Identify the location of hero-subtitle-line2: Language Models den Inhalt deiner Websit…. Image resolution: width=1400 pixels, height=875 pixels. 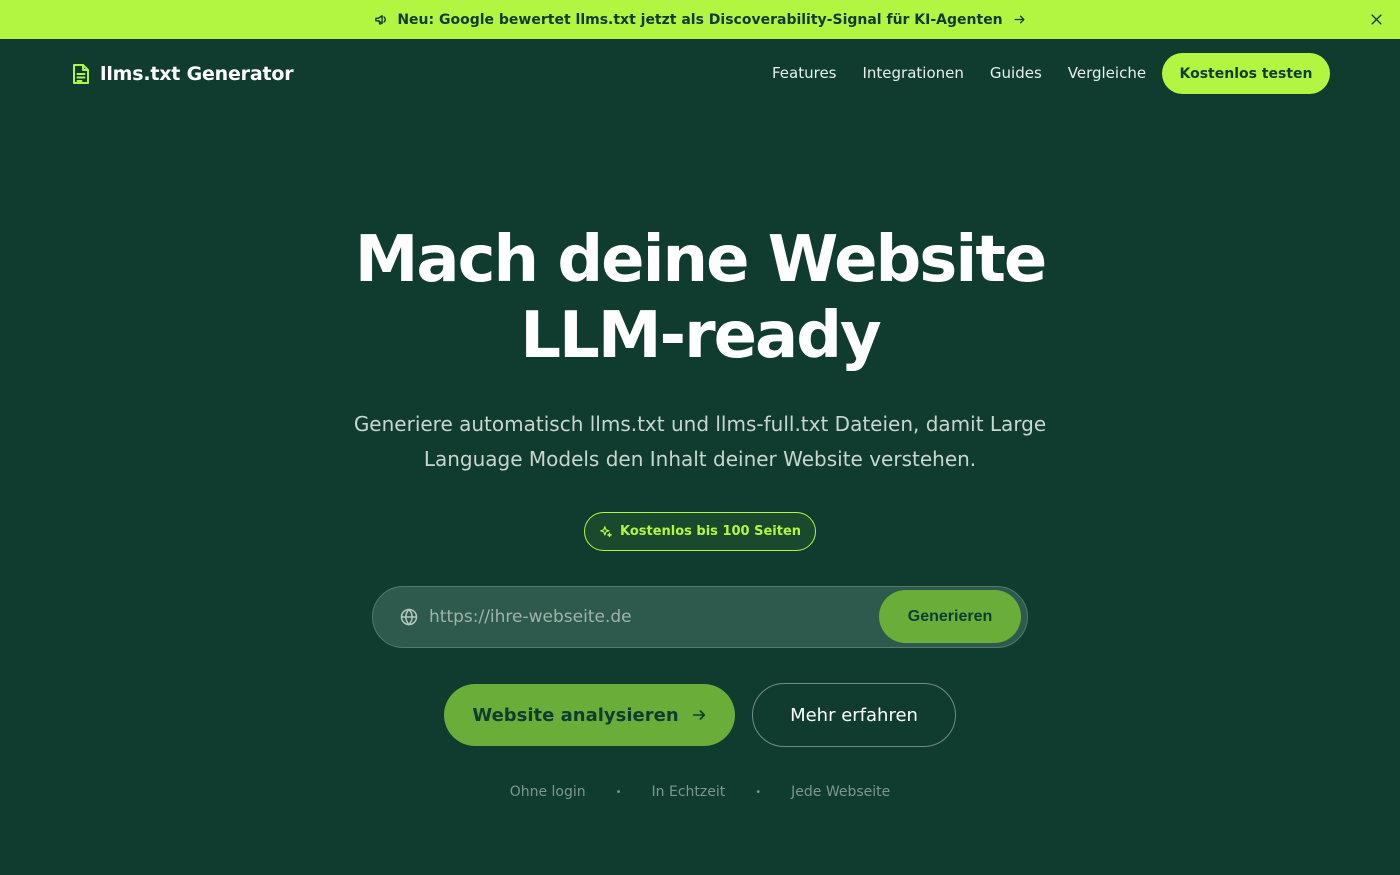
(700, 459).